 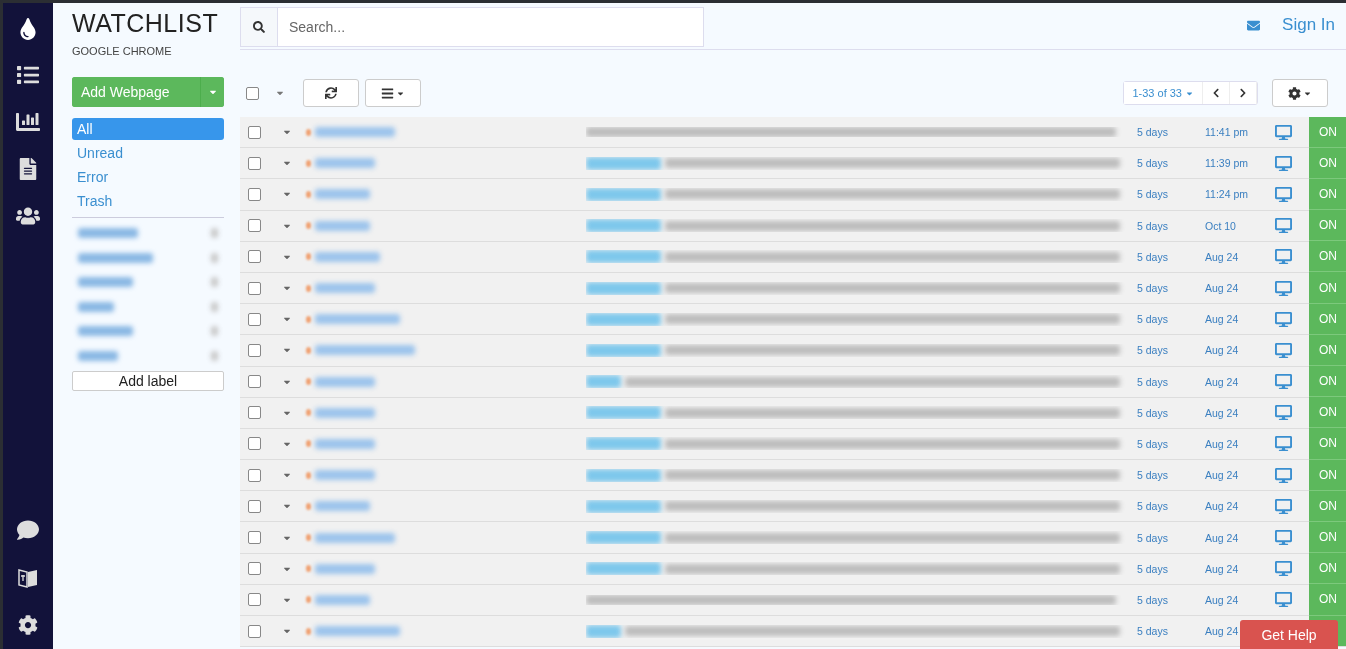 I want to click on list-icon, so click(x=28, y=75).